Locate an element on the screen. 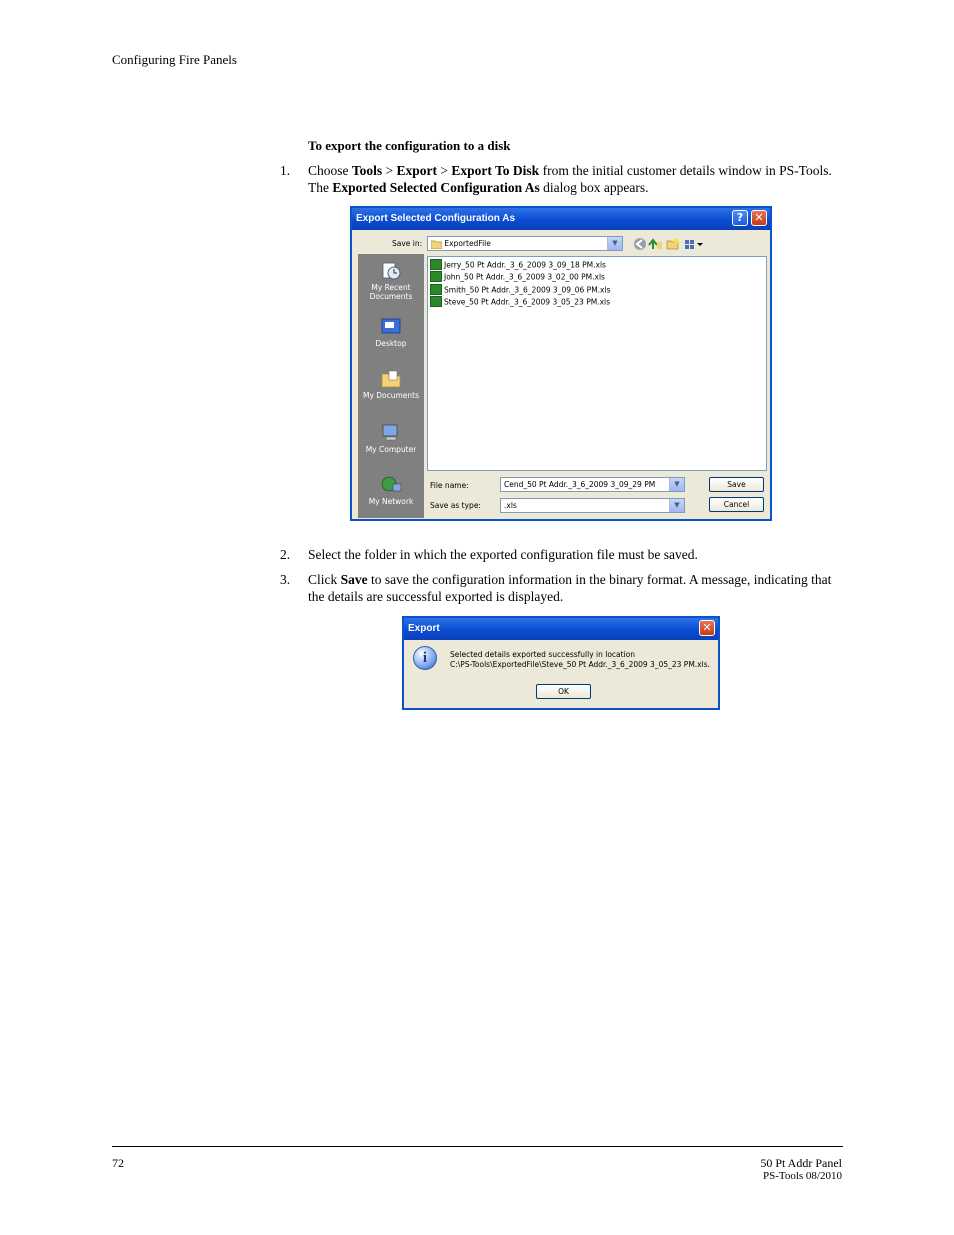 Image resolution: width=954 pixels, height=1235 pixels. up-folder-icon is located at coordinates (655, 243).